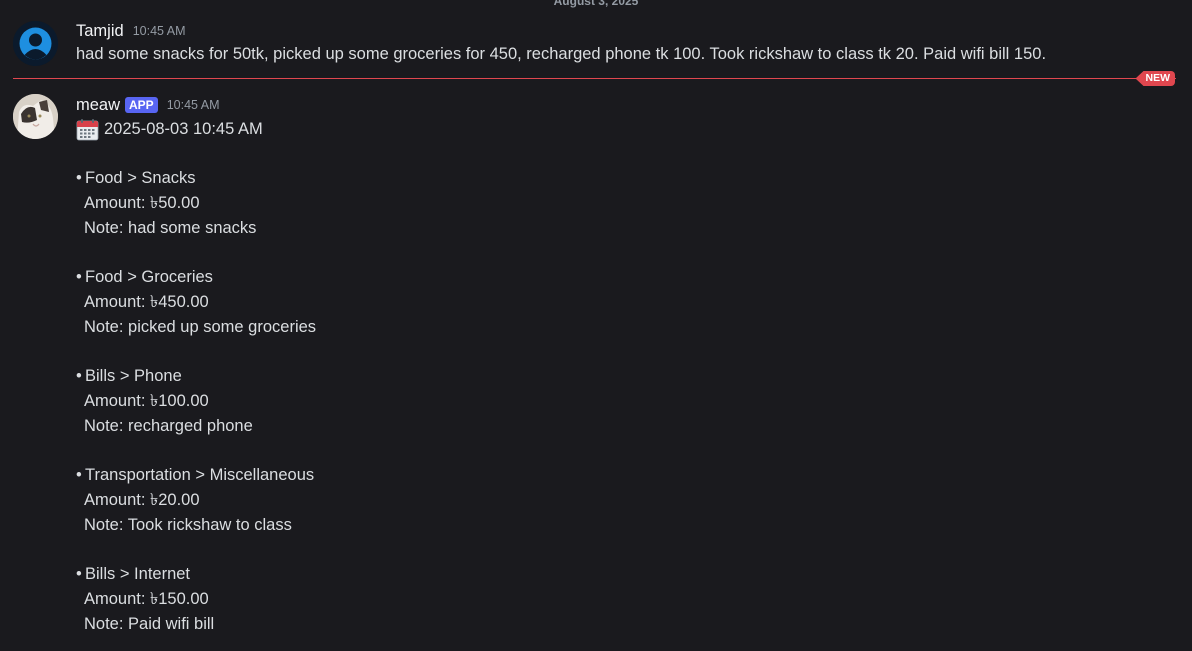 The height and width of the screenshot is (651, 1192). I want to click on date-divider: August 3, 2025, so click(596, 4).